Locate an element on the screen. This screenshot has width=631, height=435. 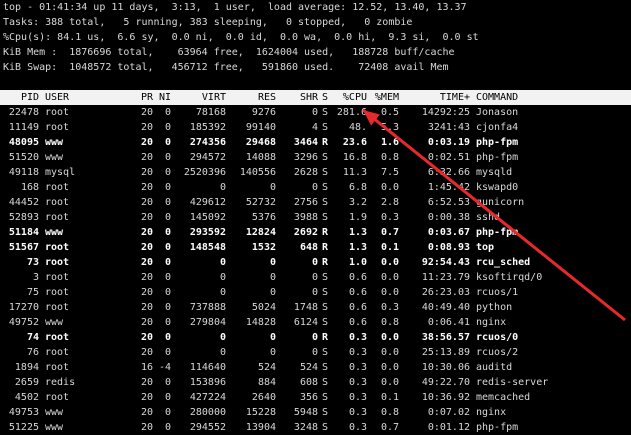
cell-cmd: Jonason is located at coordinates (497, 112).